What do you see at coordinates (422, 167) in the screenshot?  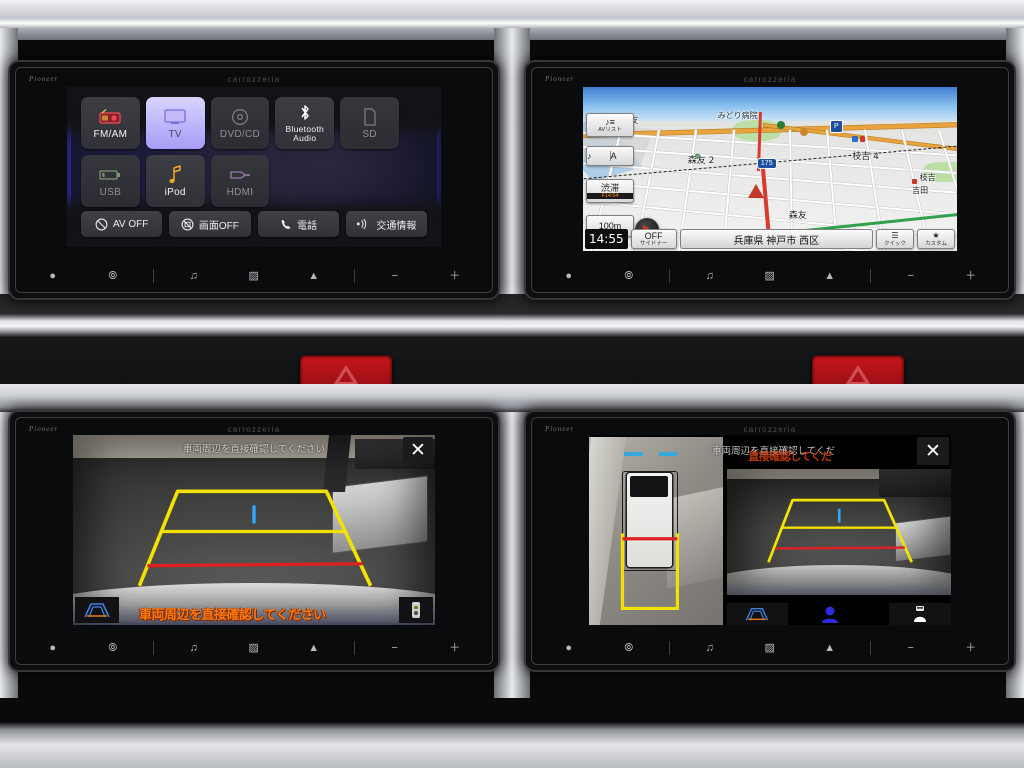 I see `next-page-chevron-icon: ›` at bounding box center [422, 167].